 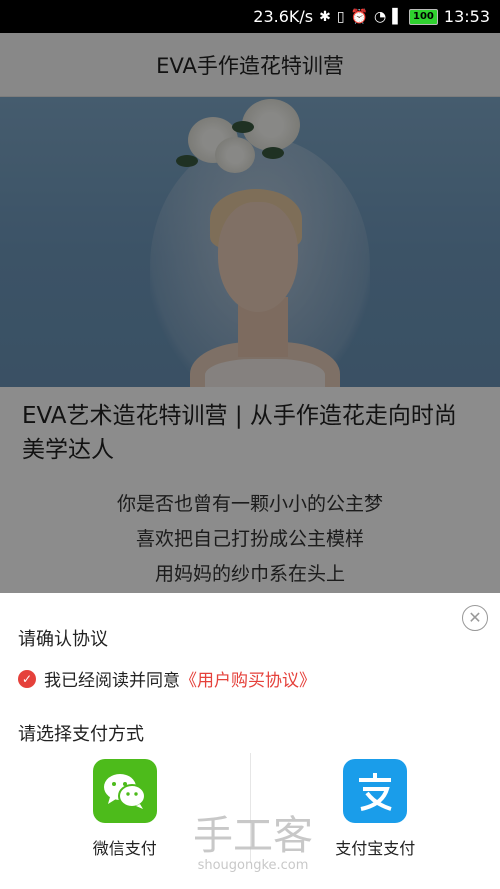 I want to click on alarm-icon: ⏰, so click(x=359, y=16).